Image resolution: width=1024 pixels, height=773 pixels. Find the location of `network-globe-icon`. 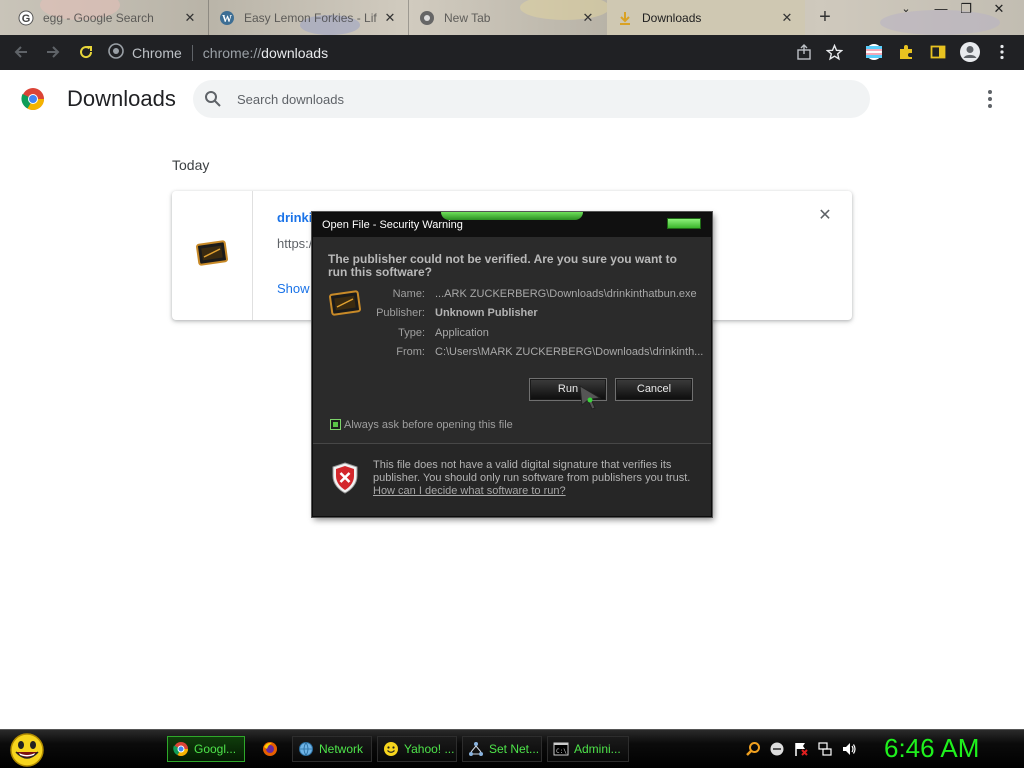

network-globe-icon is located at coordinates (306, 749).